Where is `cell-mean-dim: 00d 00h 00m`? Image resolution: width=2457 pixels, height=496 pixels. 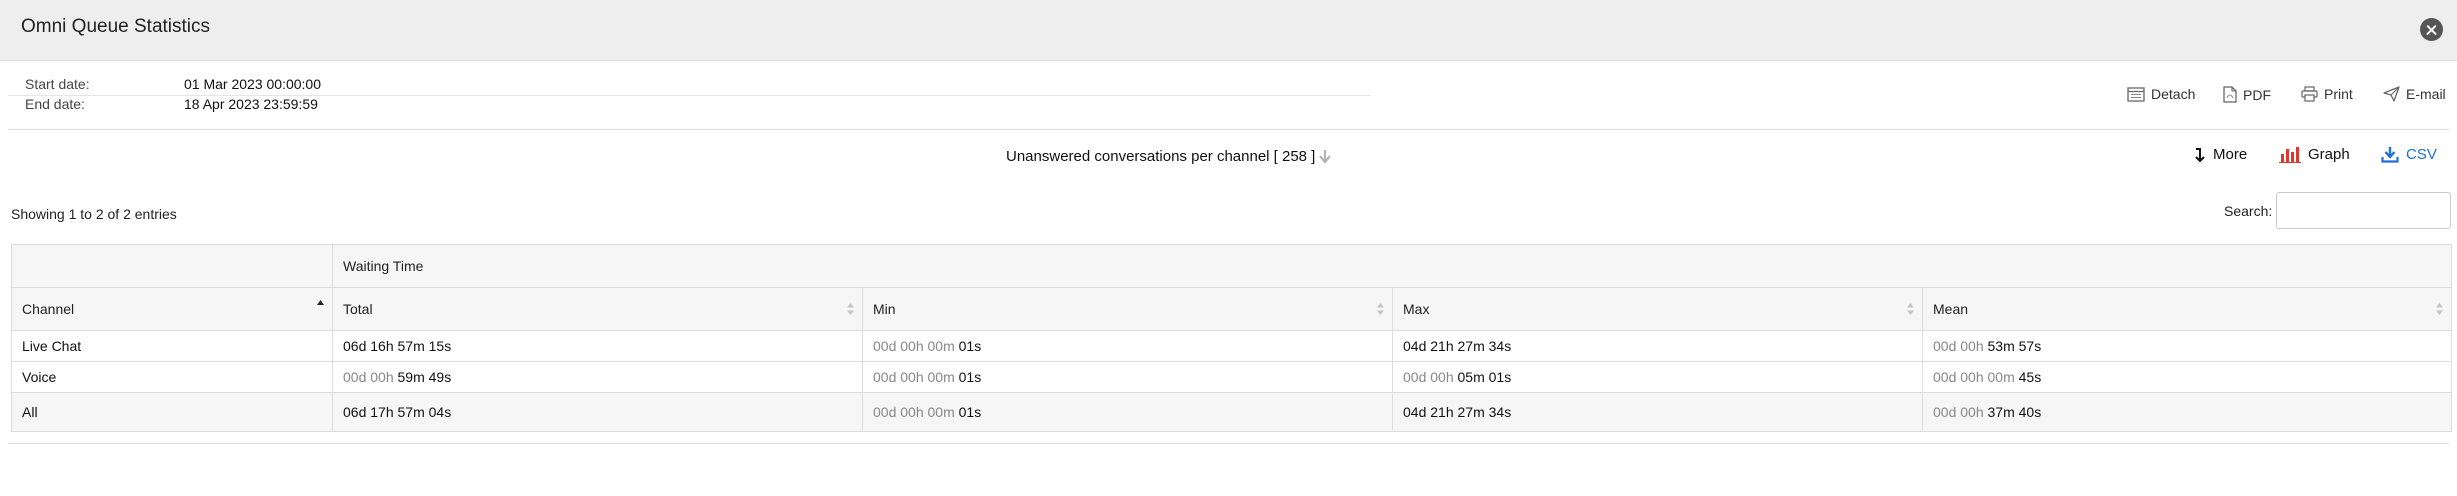 cell-mean-dim: 00d 00h 00m is located at coordinates (1976, 377).